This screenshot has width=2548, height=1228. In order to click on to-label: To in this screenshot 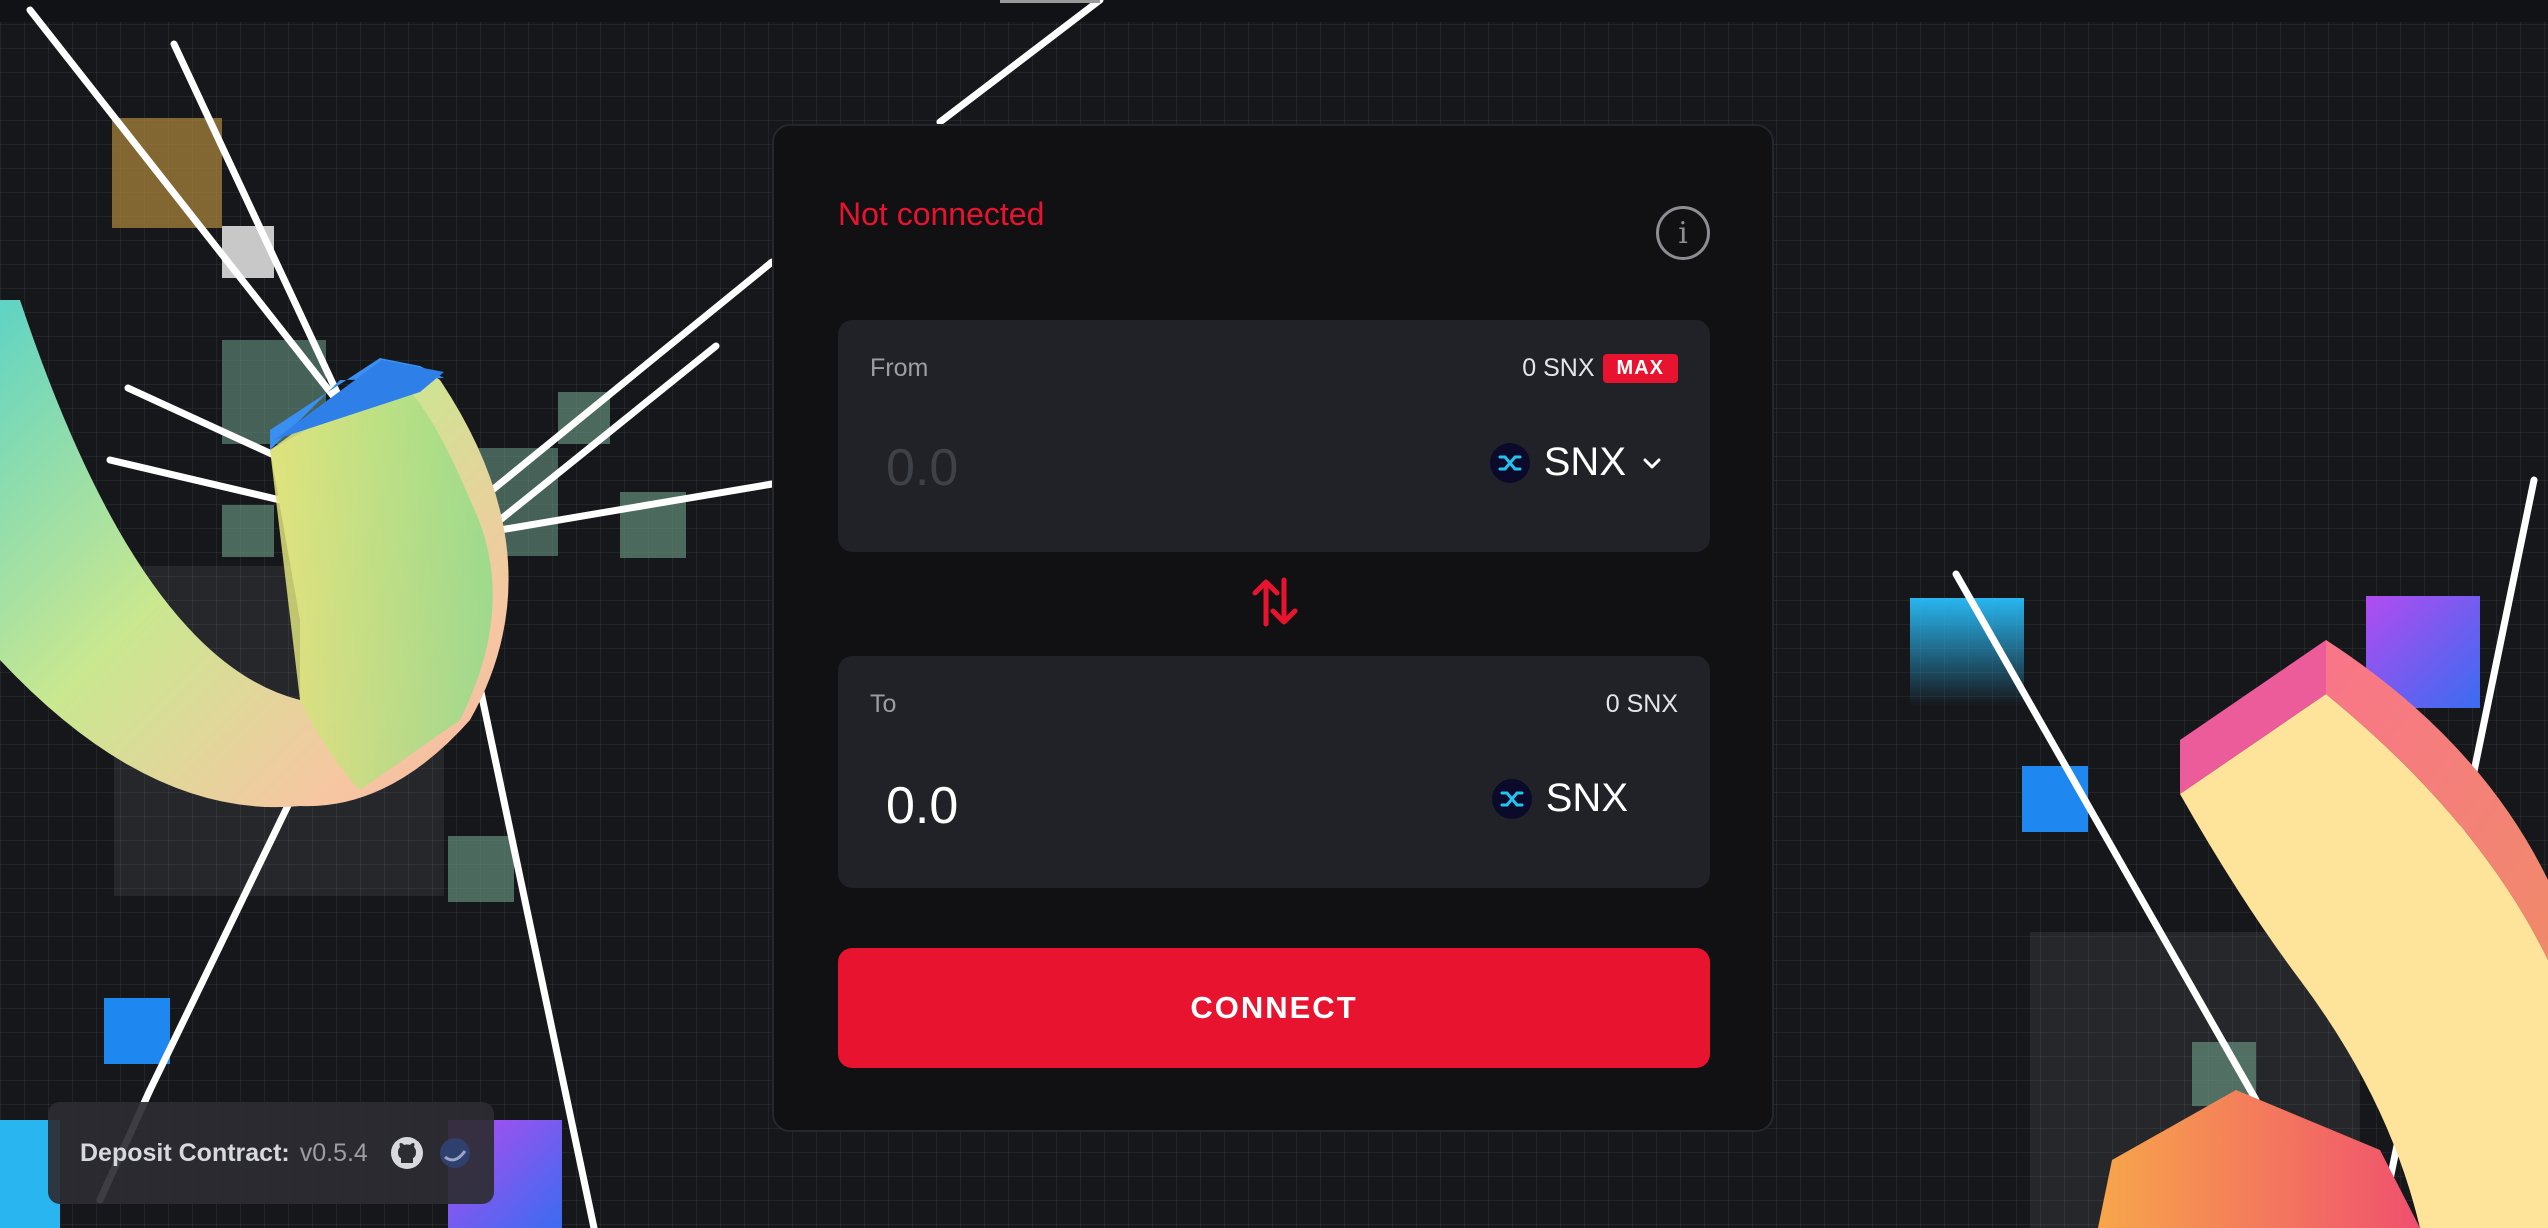, I will do `click(883, 704)`.